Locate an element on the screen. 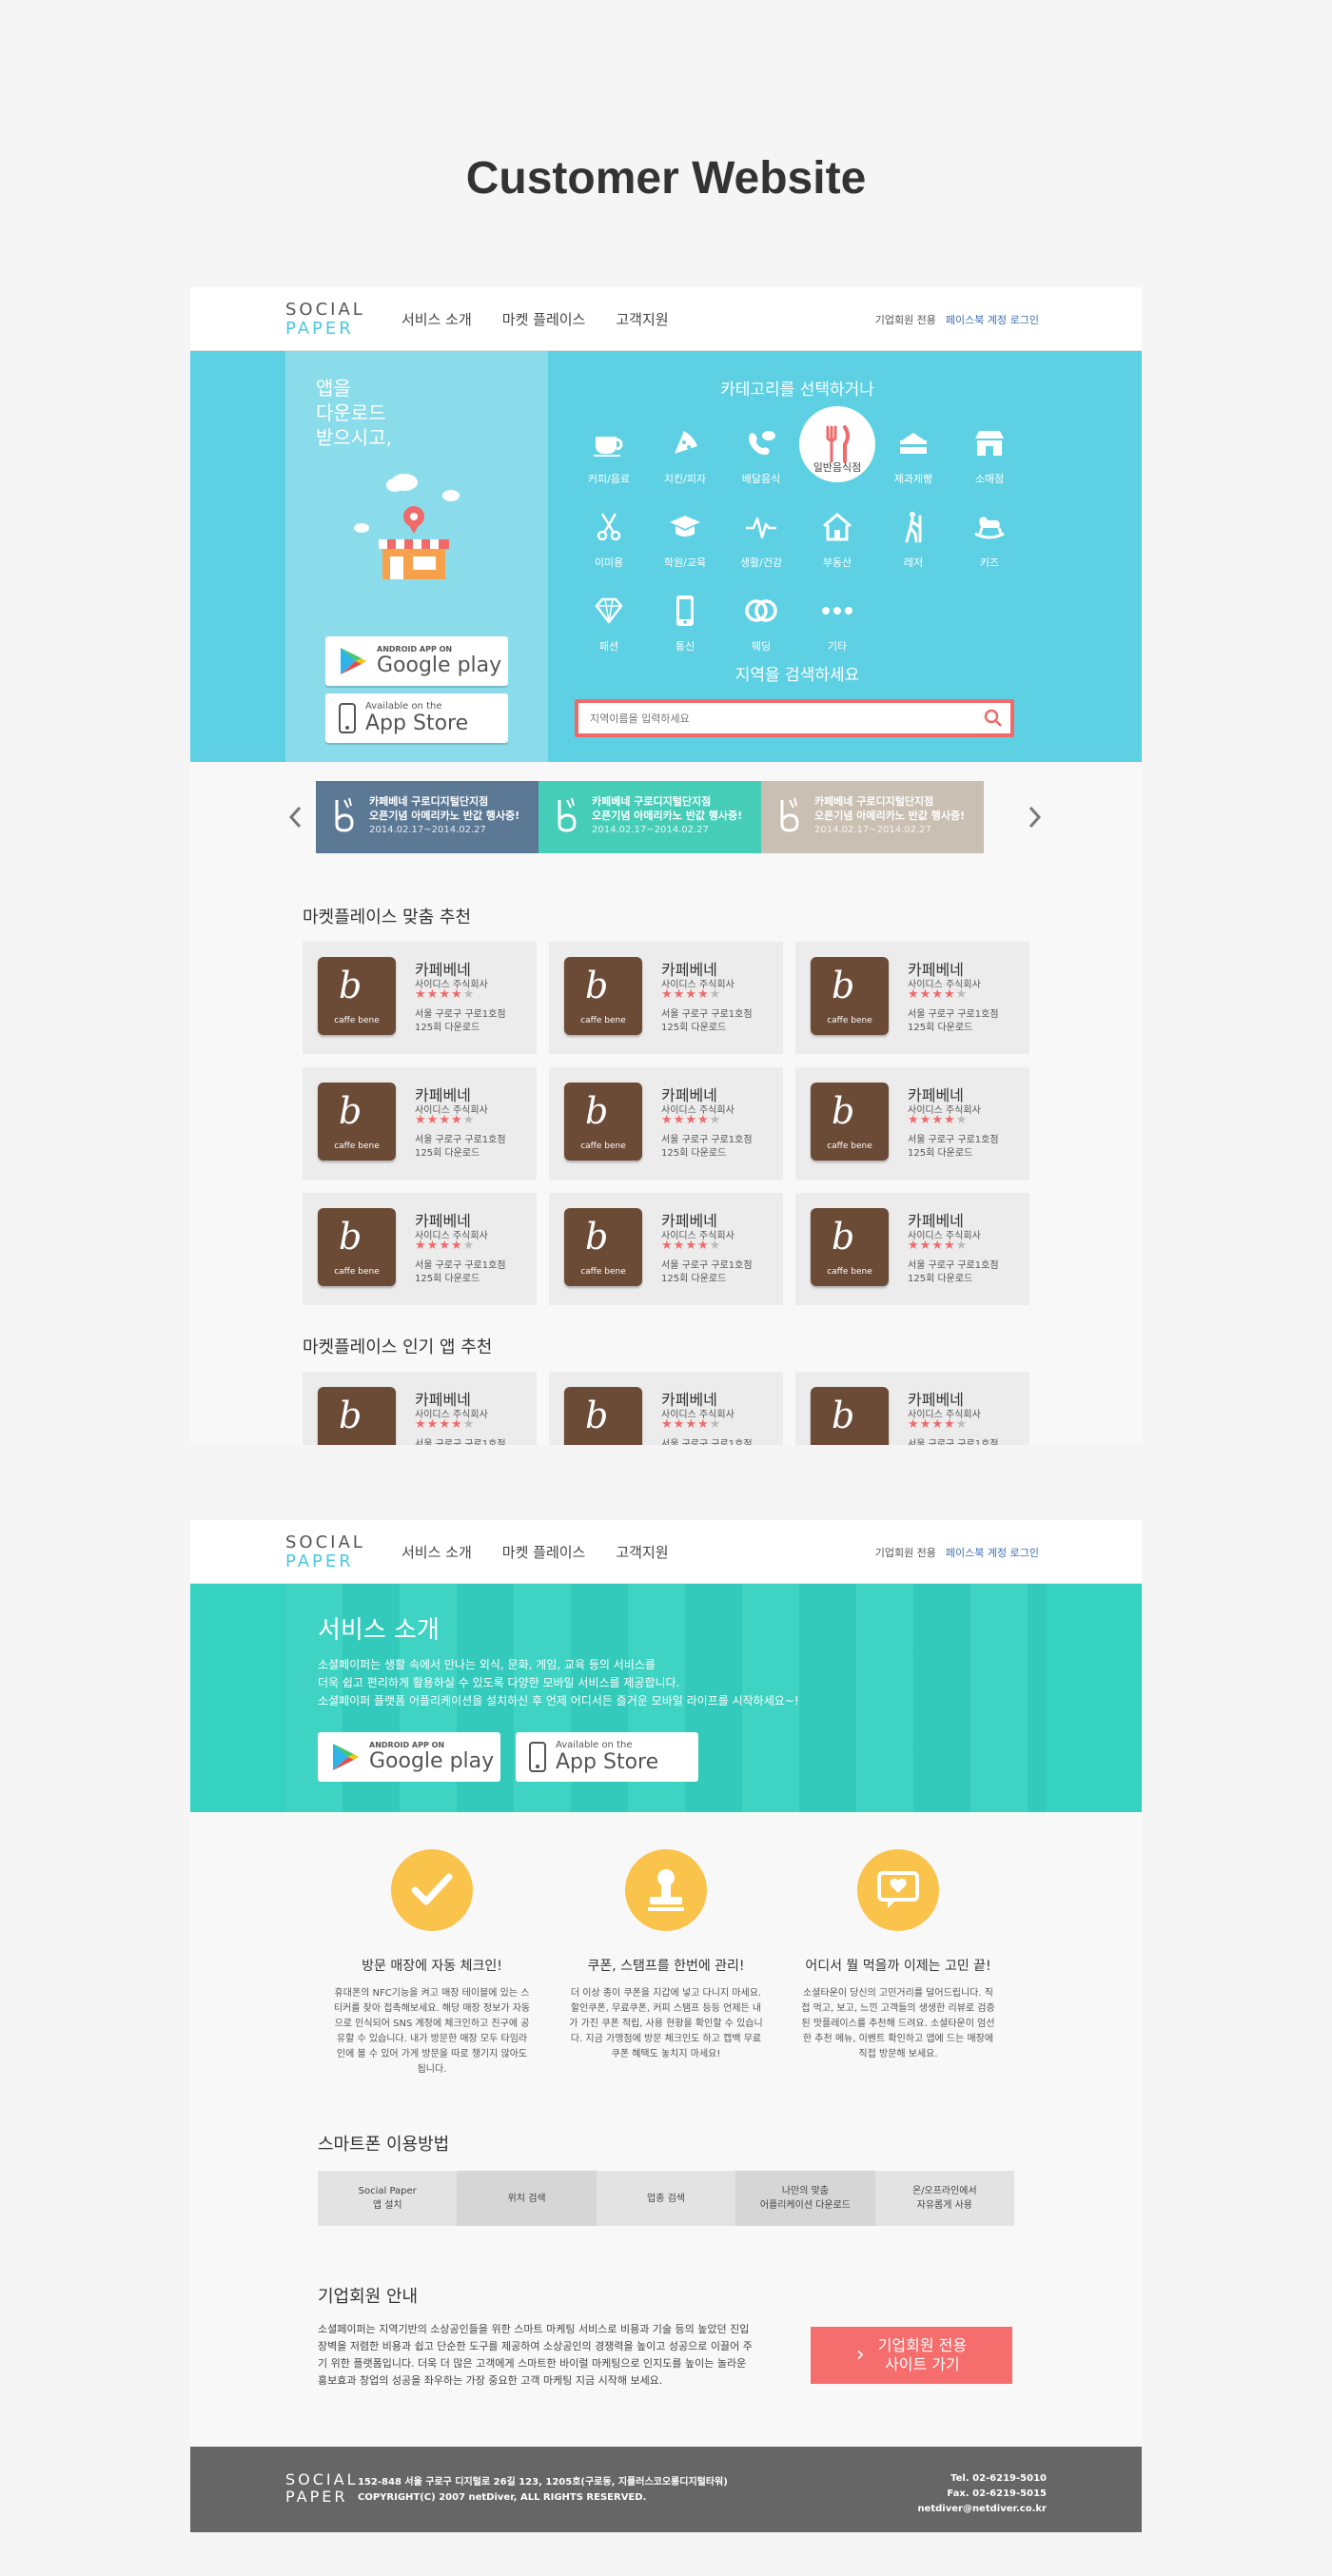 The image size is (1332, 2576). store-icon is located at coordinates (989, 444).